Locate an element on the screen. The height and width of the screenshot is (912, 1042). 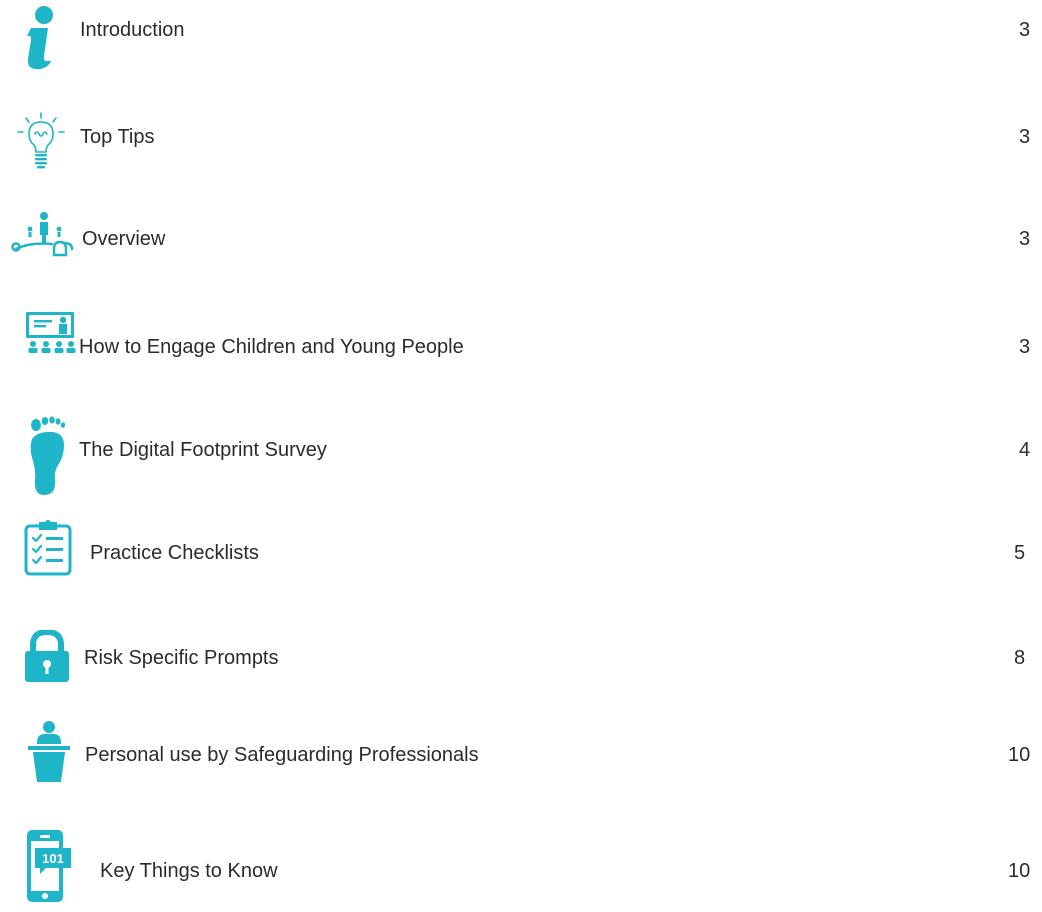
toc-entry-title: How to Engage Children and Young People is located at coordinates (271, 347).